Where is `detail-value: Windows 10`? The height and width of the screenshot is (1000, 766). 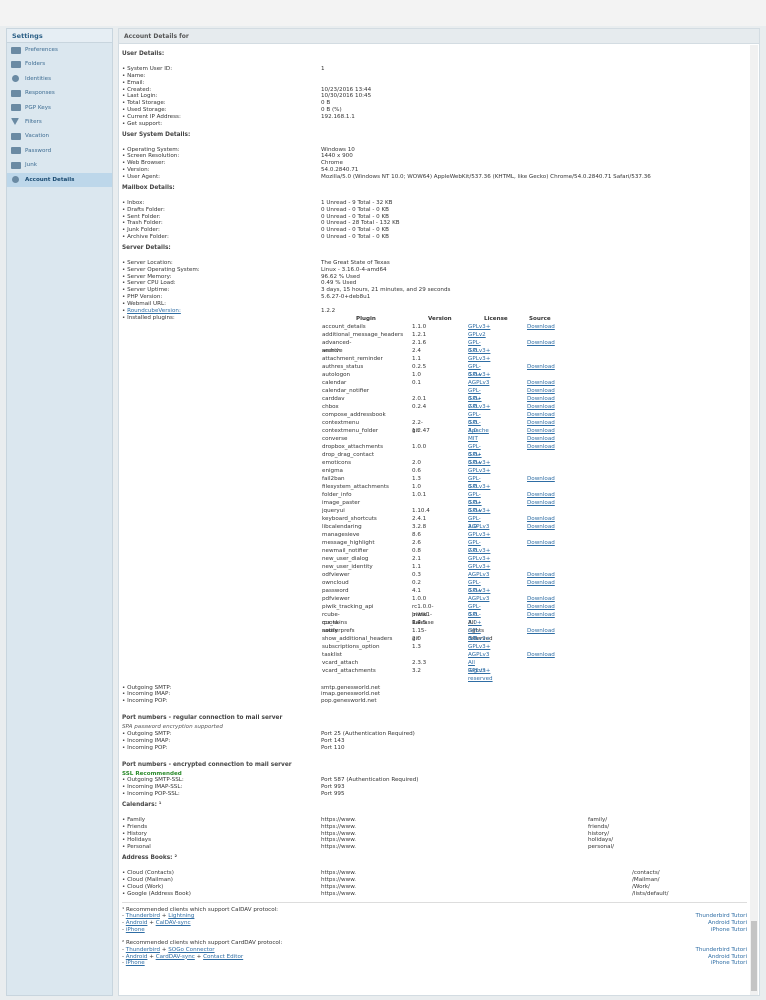 detail-value: Windows 10 is located at coordinates (338, 149).